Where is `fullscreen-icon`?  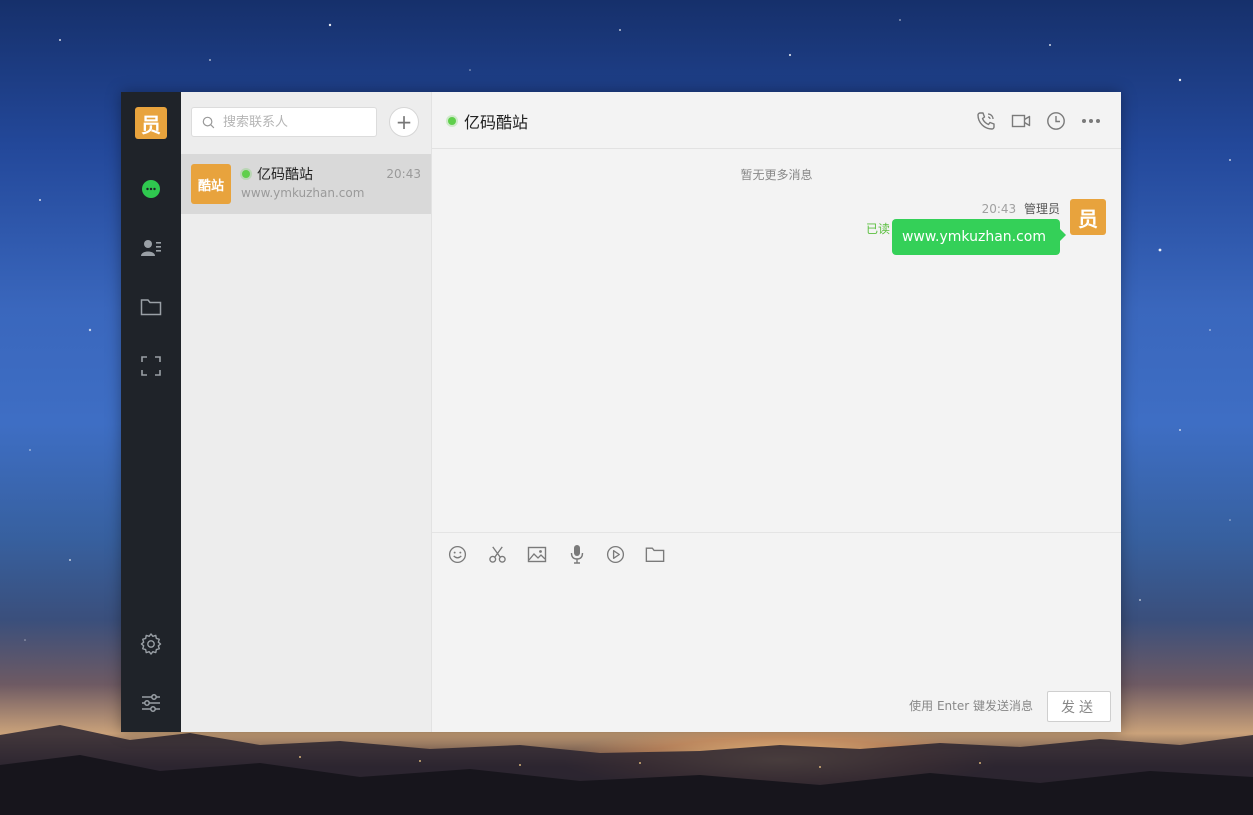 fullscreen-icon is located at coordinates (151, 366).